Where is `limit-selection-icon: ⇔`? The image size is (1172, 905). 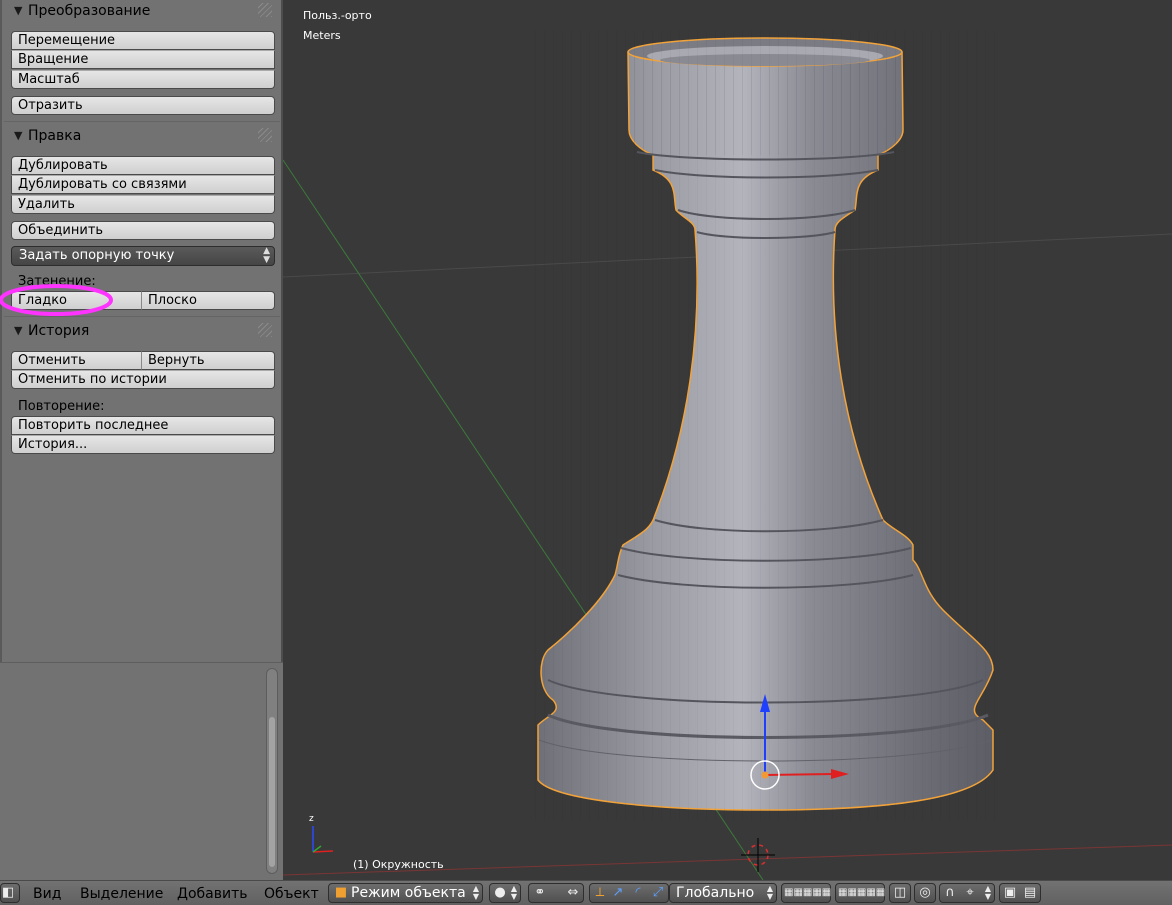 limit-selection-icon: ⇔ is located at coordinates (573, 892).